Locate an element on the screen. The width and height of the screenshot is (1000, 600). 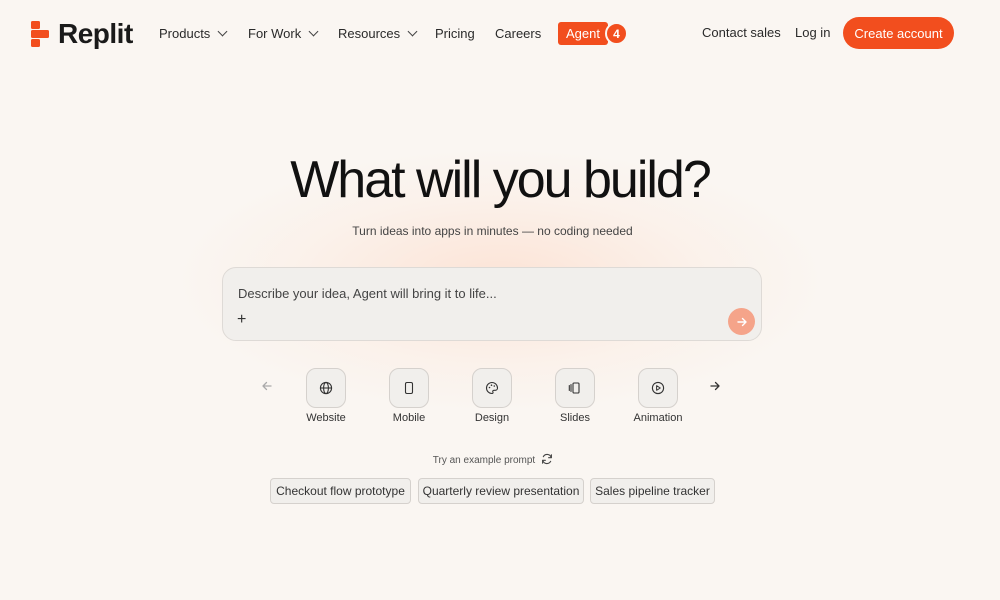
category-label: Slides is located at coordinates (575, 418).